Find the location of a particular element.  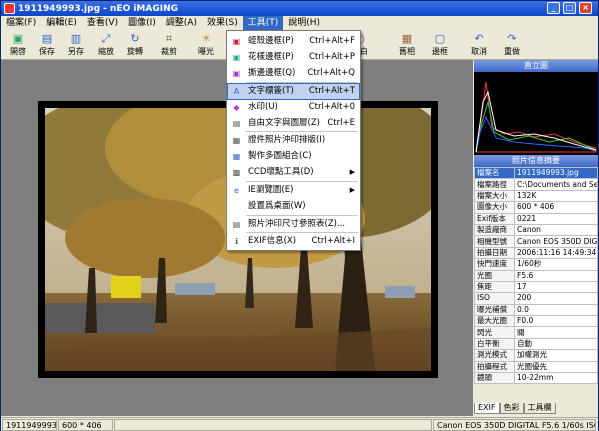

tools-menu-item: ℹ EXIF信息(X) Ctrl+Alt+I is located at coordinates (293, 241).